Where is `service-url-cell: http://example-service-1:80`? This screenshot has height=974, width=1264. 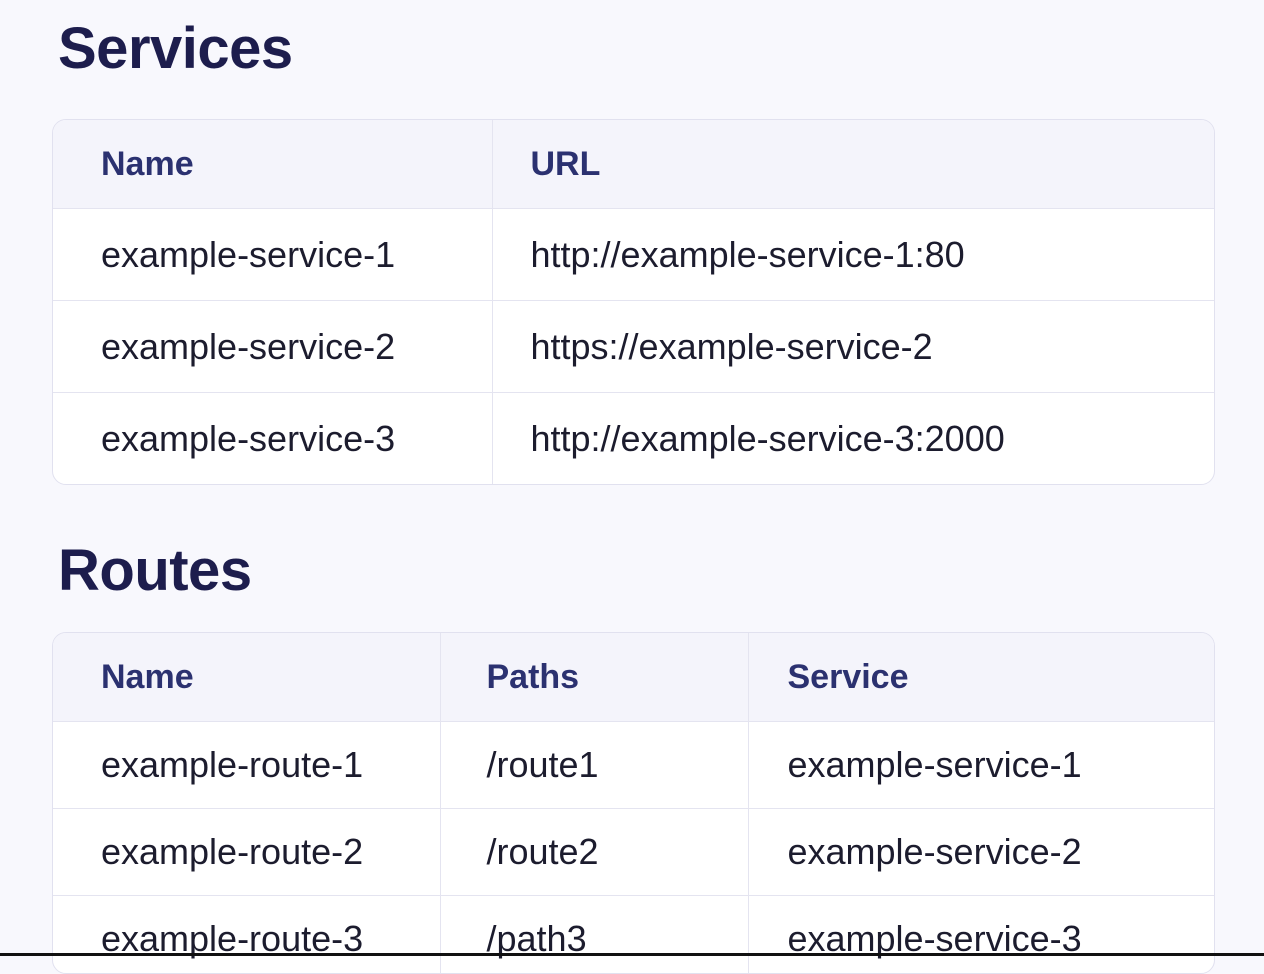 service-url-cell: http://example-service-1:80 is located at coordinates (853, 255).